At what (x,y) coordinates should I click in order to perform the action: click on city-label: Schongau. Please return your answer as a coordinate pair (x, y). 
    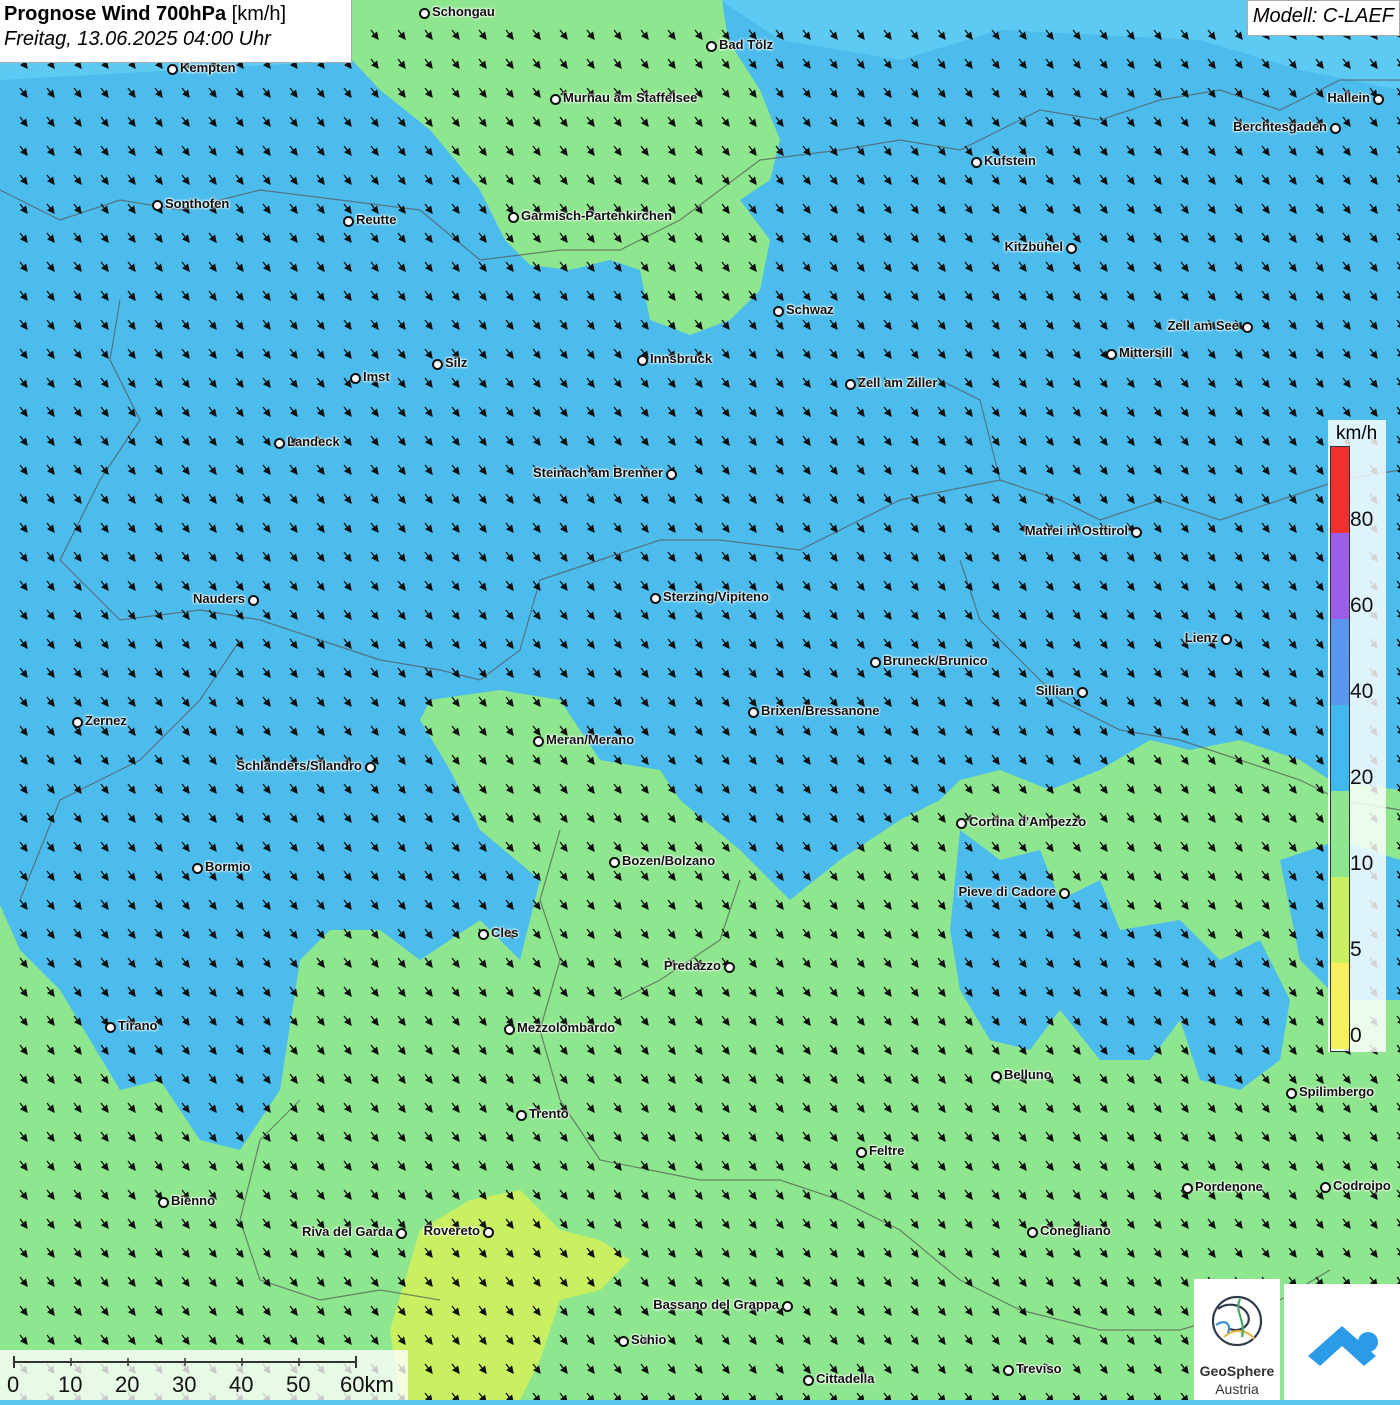
    Looking at the image, I should click on (463, 11).